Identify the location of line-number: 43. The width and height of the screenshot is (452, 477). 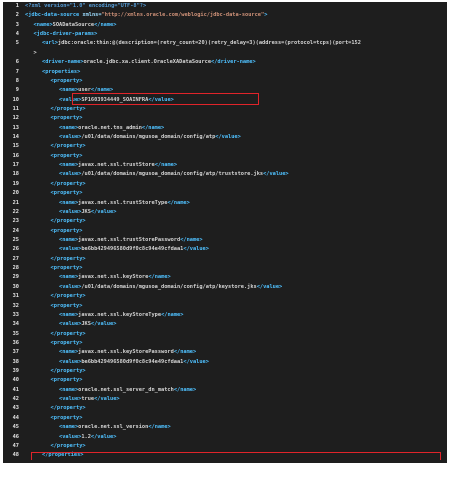
(15, 408).